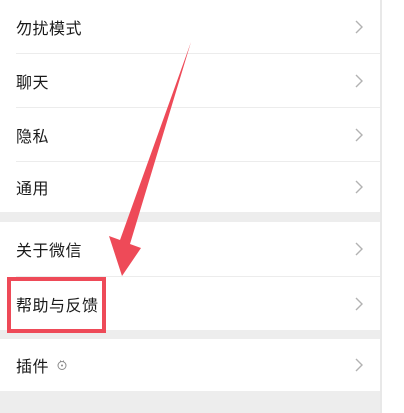 This screenshot has height=413, width=404. Describe the element at coordinates (190, 134) in the screenshot. I see `settings-item-privacy: 隐私` at that location.